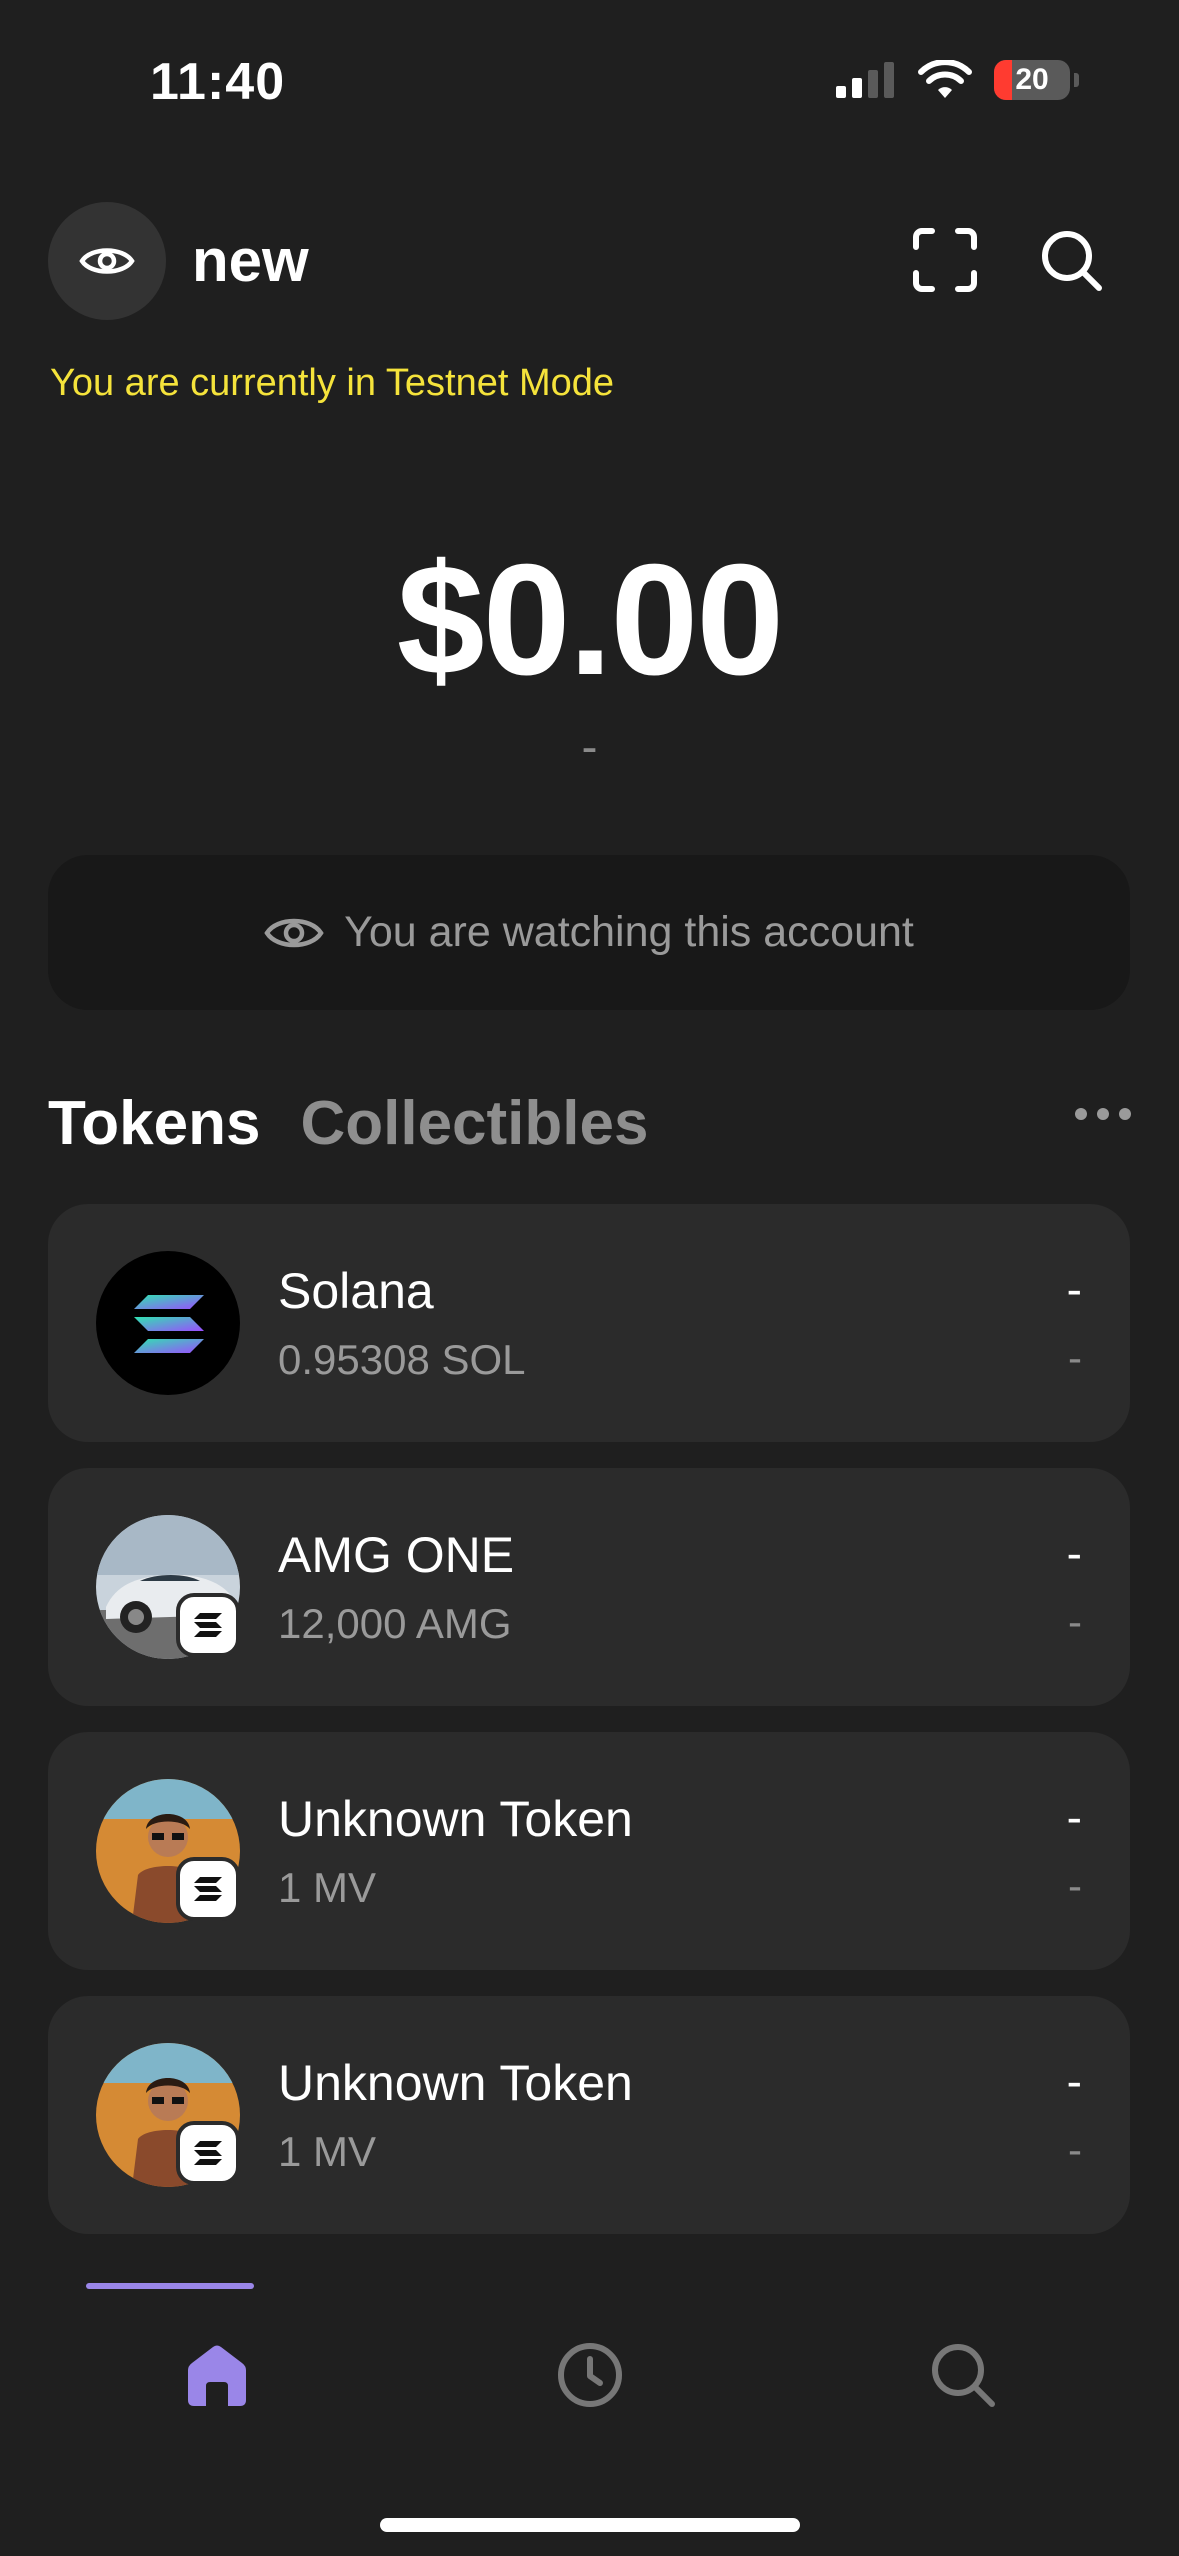  I want to click on account-avatar-button, so click(107, 261).